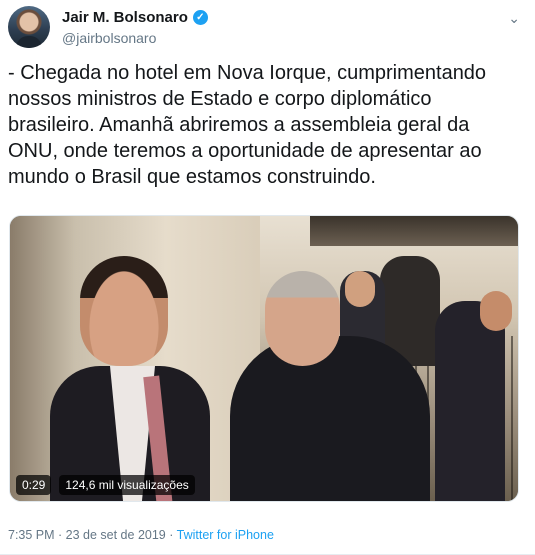 The height and width of the screenshot is (555, 535). What do you see at coordinates (34, 485) in the screenshot?
I see `video-duration: 0:29` at bounding box center [34, 485].